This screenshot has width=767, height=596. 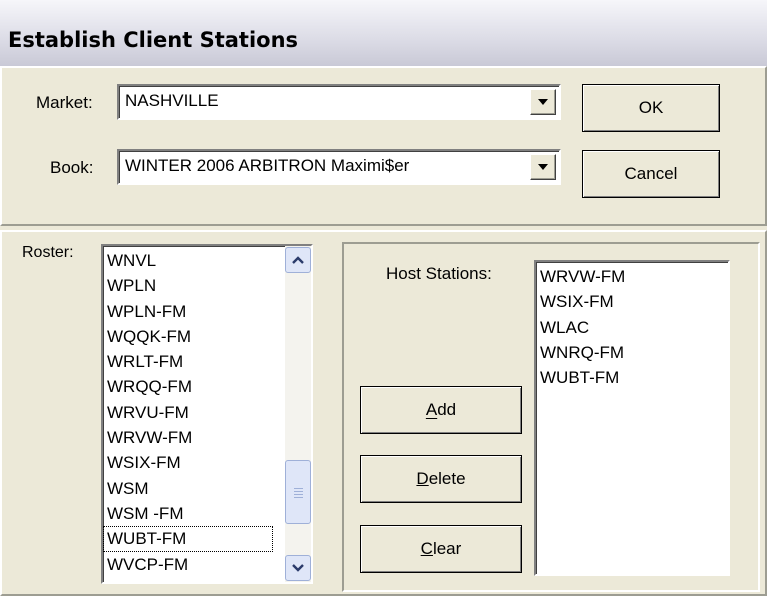 What do you see at coordinates (267, 165) in the screenshot?
I see `book-value: WINTER 2006 ARBITRON Maximi$er` at bounding box center [267, 165].